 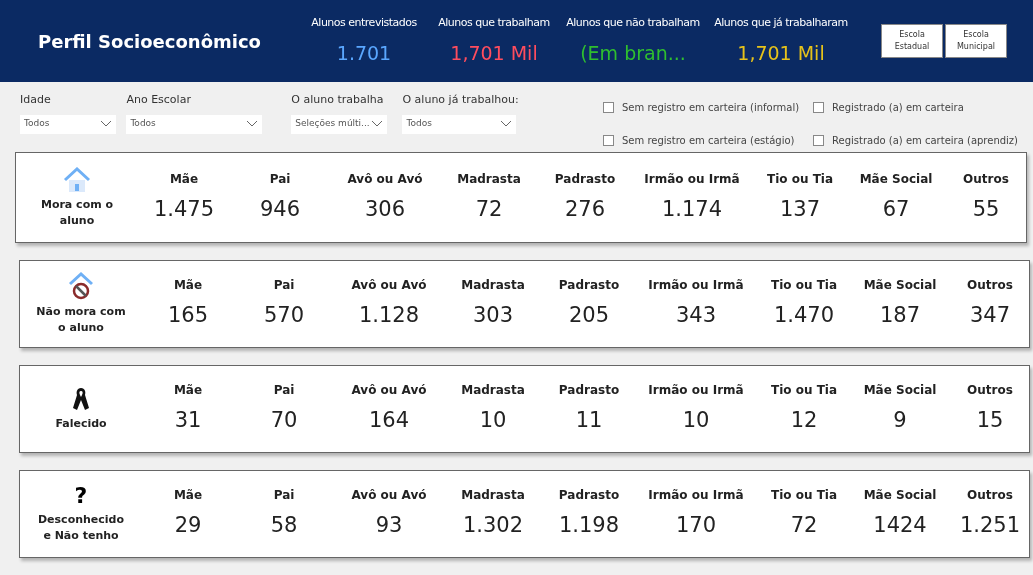 What do you see at coordinates (912, 41) in the screenshot?
I see `school-filter-button: Escola Estadual` at bounding box center [912, 41].